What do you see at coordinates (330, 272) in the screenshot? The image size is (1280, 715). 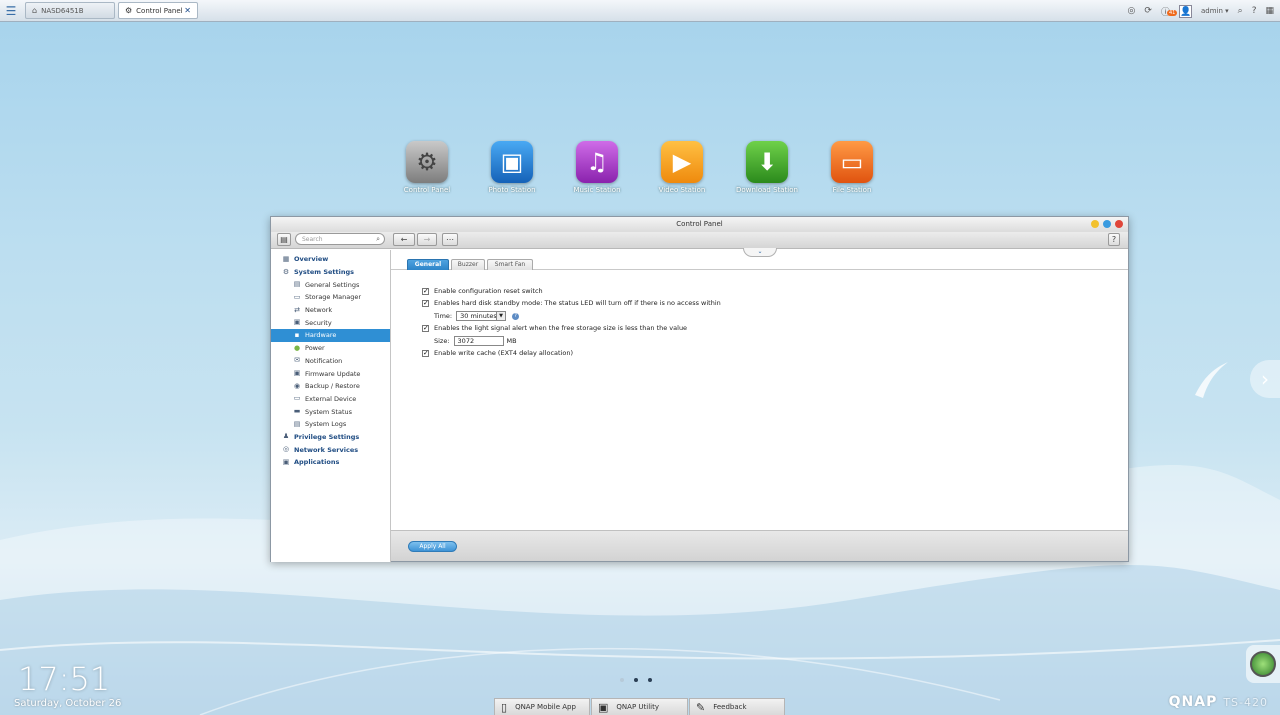 I see `sidebar-item-system-settings: ⚙ System Settings` at bounding box center [330, 272].